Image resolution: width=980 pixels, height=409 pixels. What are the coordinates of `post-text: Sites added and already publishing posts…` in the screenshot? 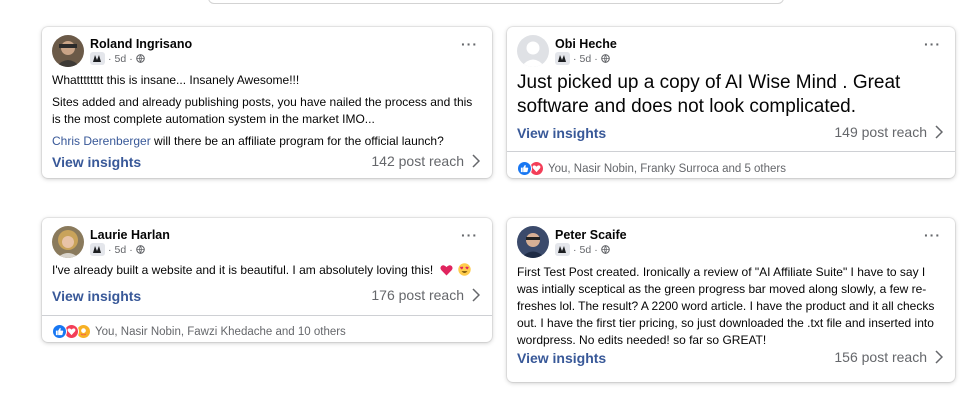 It's located at (262, 110).